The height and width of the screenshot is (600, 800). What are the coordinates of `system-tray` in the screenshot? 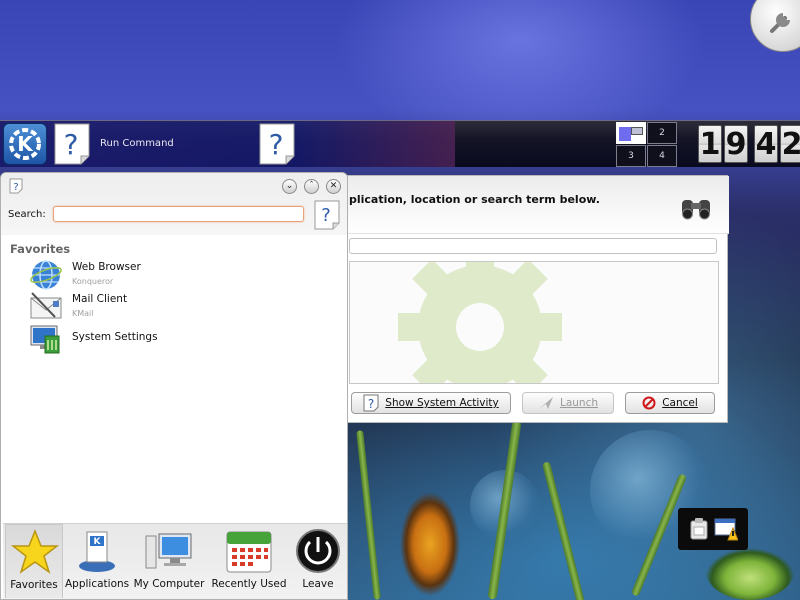 It's located at (713, 529).